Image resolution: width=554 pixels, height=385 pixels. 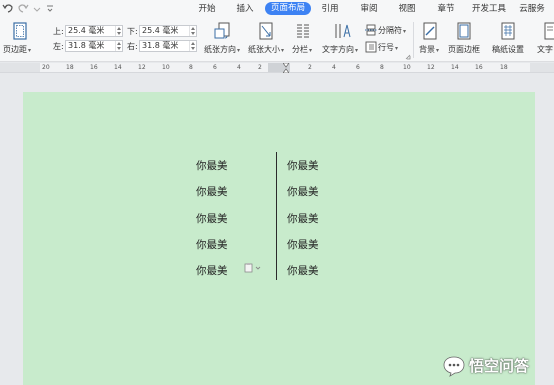 What do you see at coordinates (499, 366) in the screenshot?
I see `watermark-text: 悟空问答` at bounding box center [499, 366].